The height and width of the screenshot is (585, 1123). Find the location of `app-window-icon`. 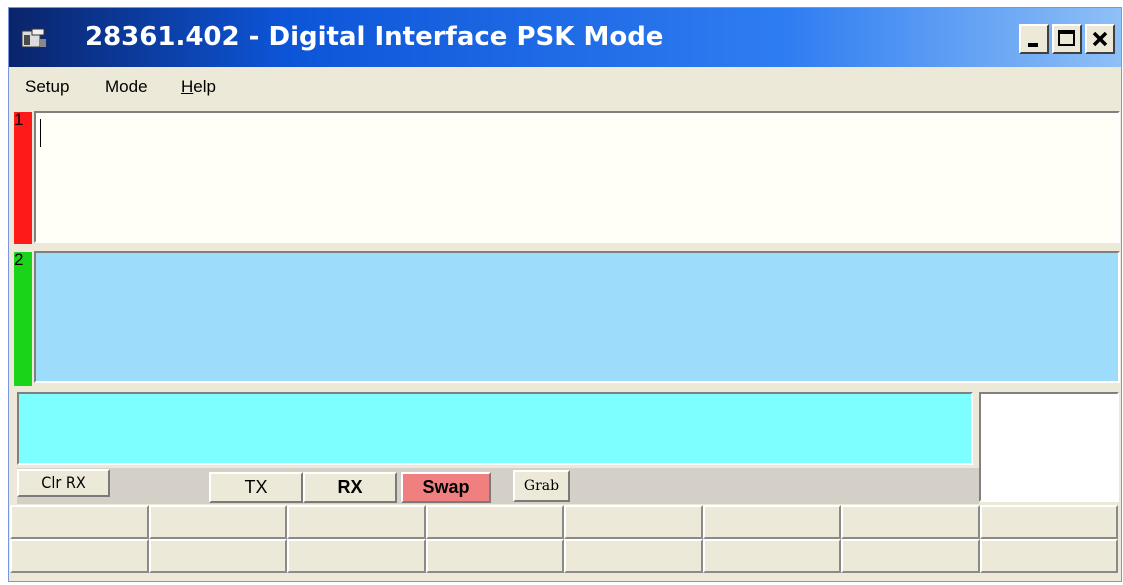

app-window-icon is located at coordinates (34, 39).